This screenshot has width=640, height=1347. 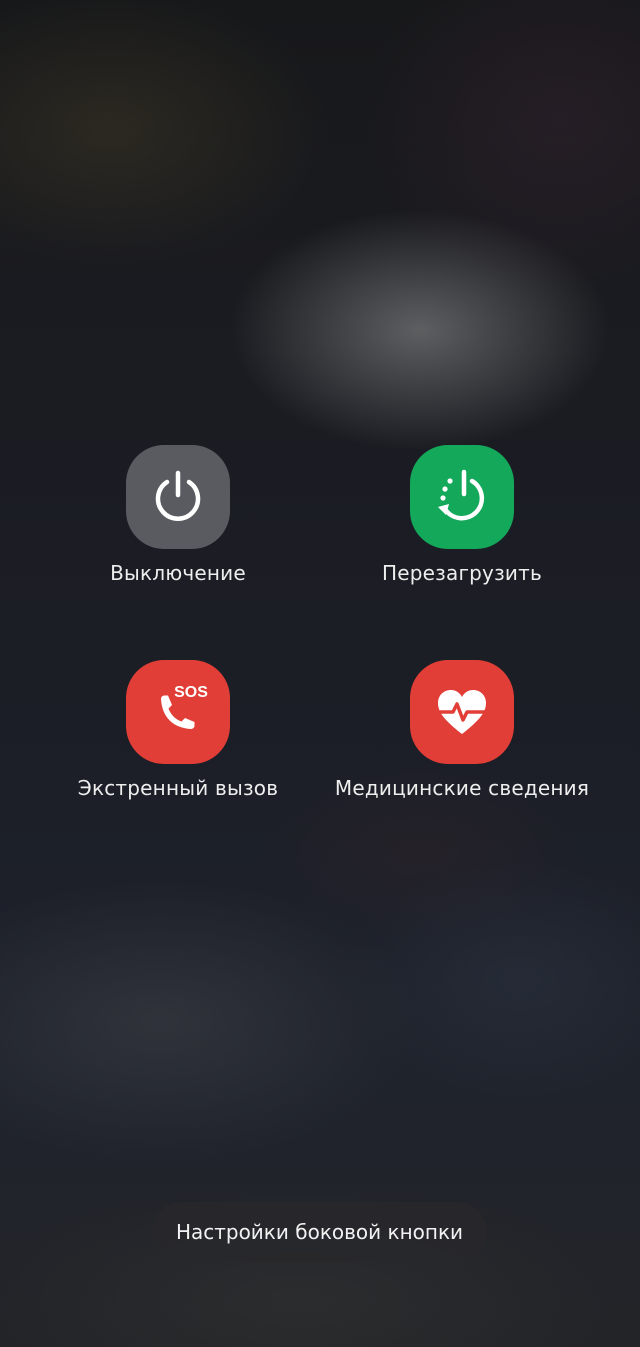 I want to click on heart-pulse-icon, so click(x=462, y=712).